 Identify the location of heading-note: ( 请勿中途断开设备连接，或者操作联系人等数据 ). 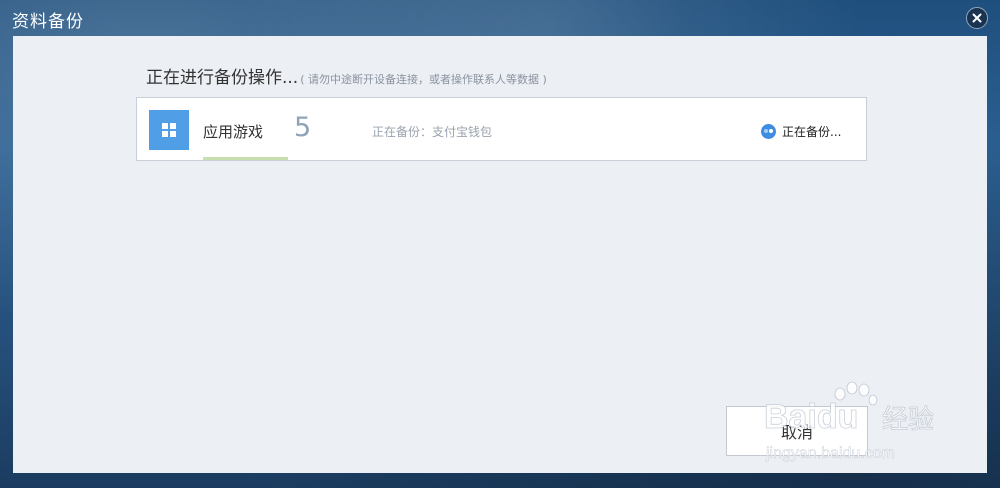
(423, 79).